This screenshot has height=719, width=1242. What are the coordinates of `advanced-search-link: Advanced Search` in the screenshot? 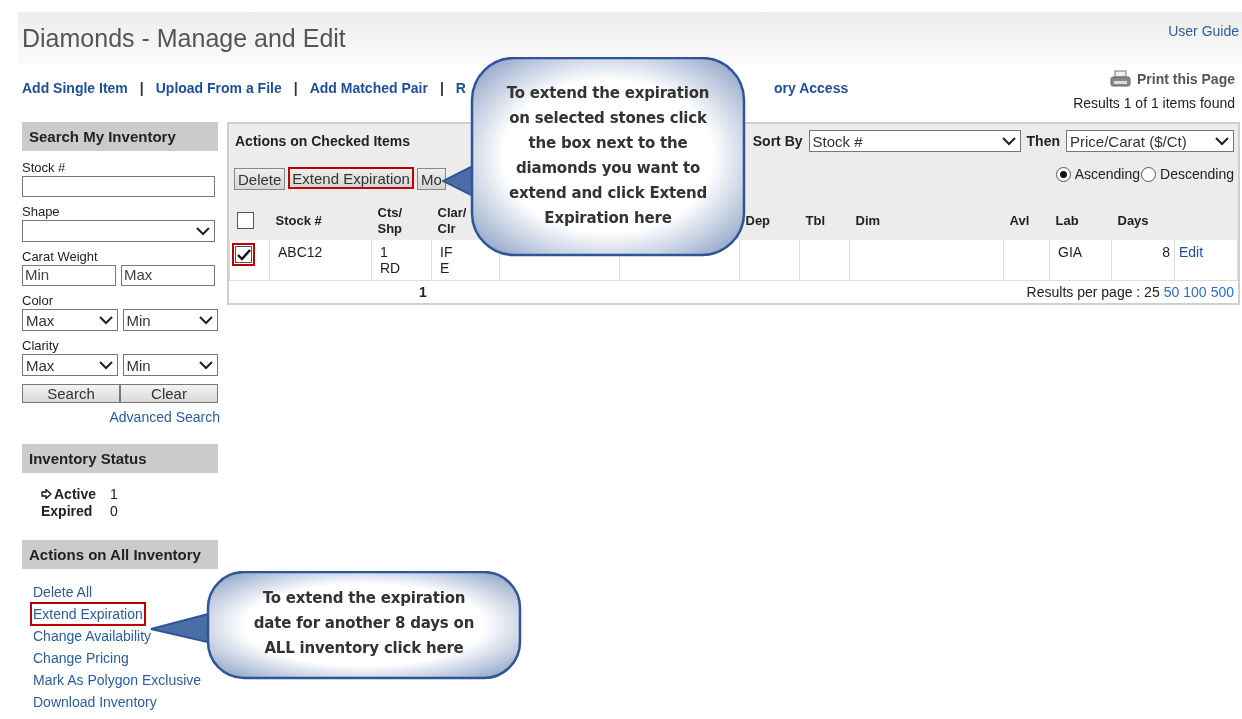 It's located at (121, 417).